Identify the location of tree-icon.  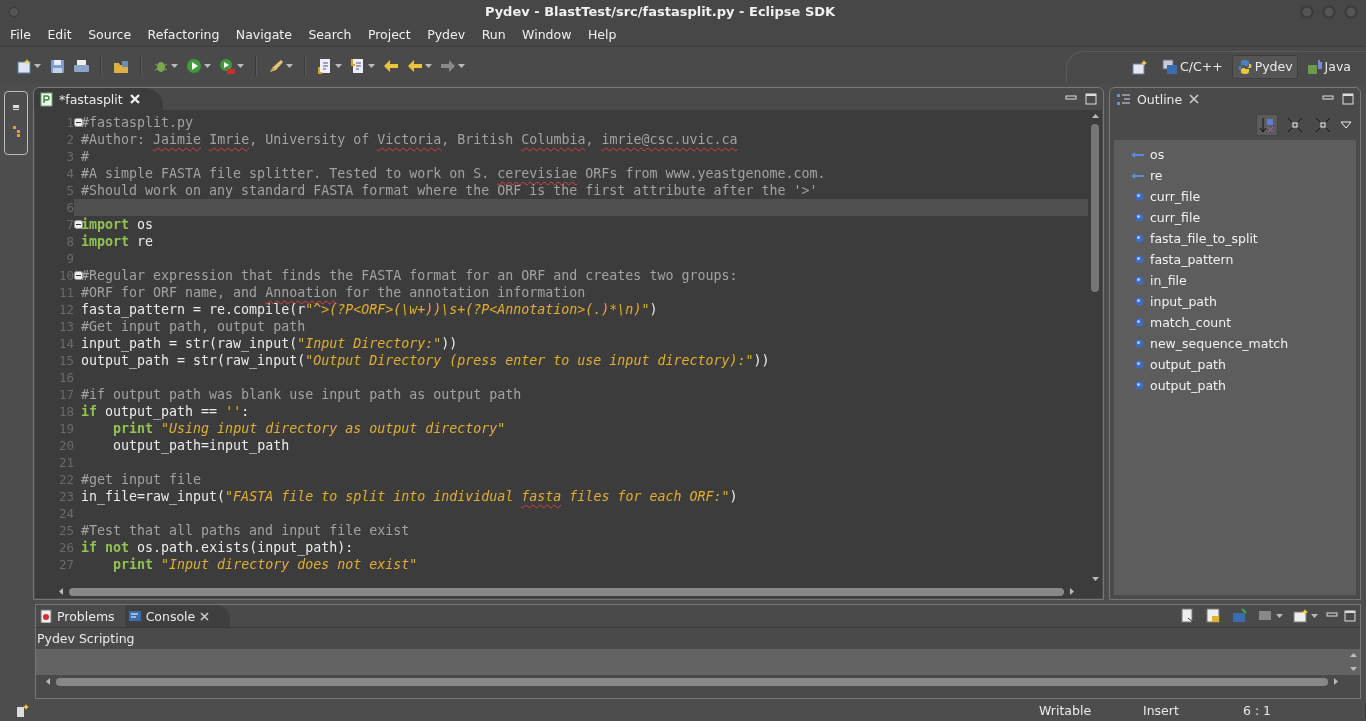
(16, 131).